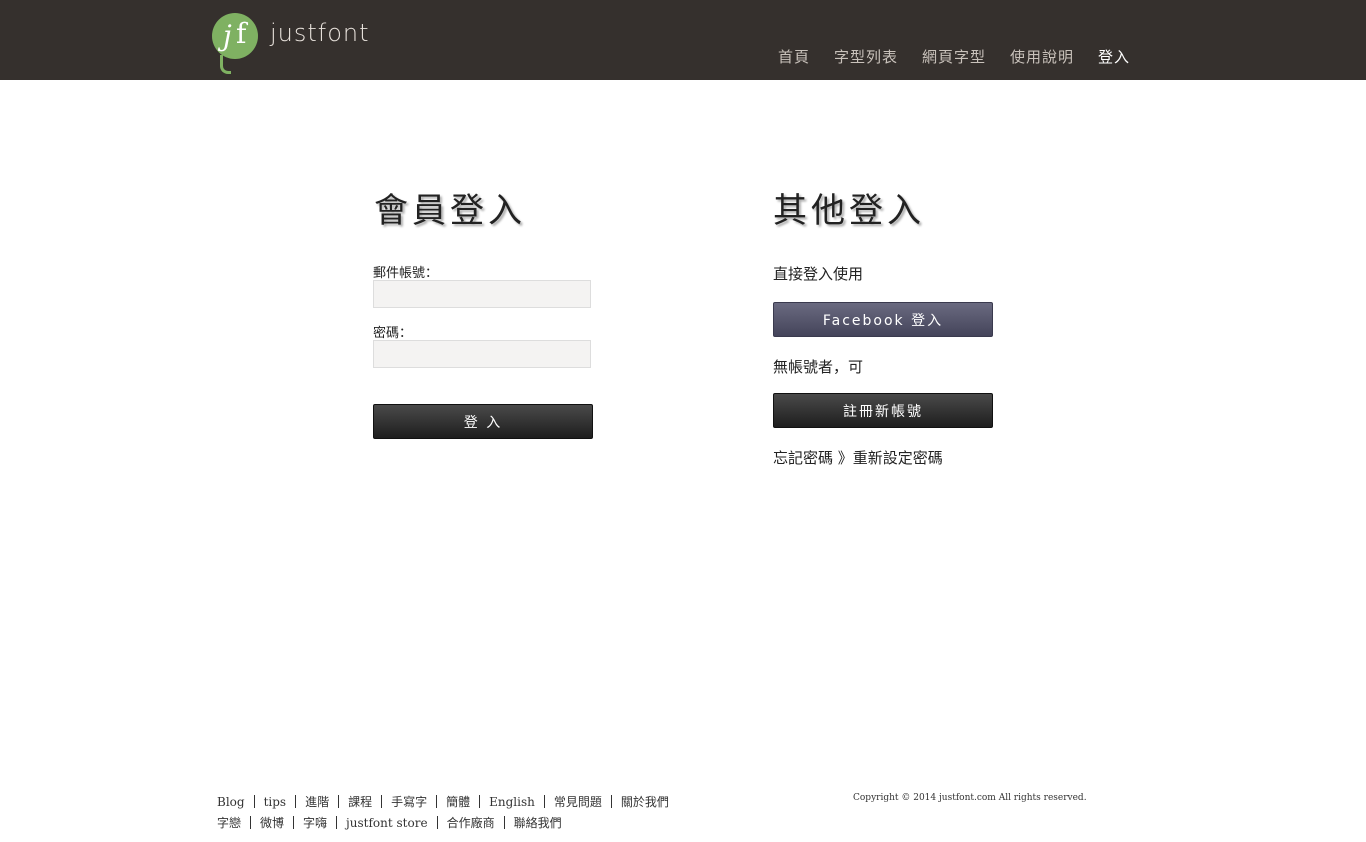  I want to click on footer-link-advanced: 進階, so click(317, 802).